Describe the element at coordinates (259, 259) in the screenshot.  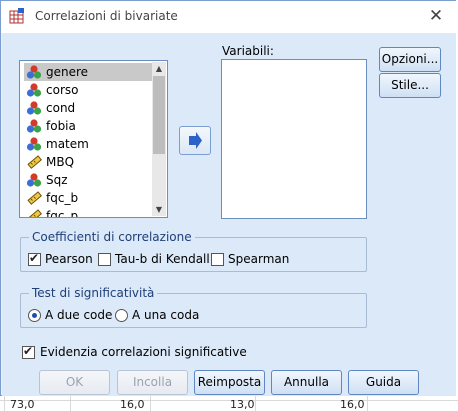
I see `spearman-label: Spearman` at that location.